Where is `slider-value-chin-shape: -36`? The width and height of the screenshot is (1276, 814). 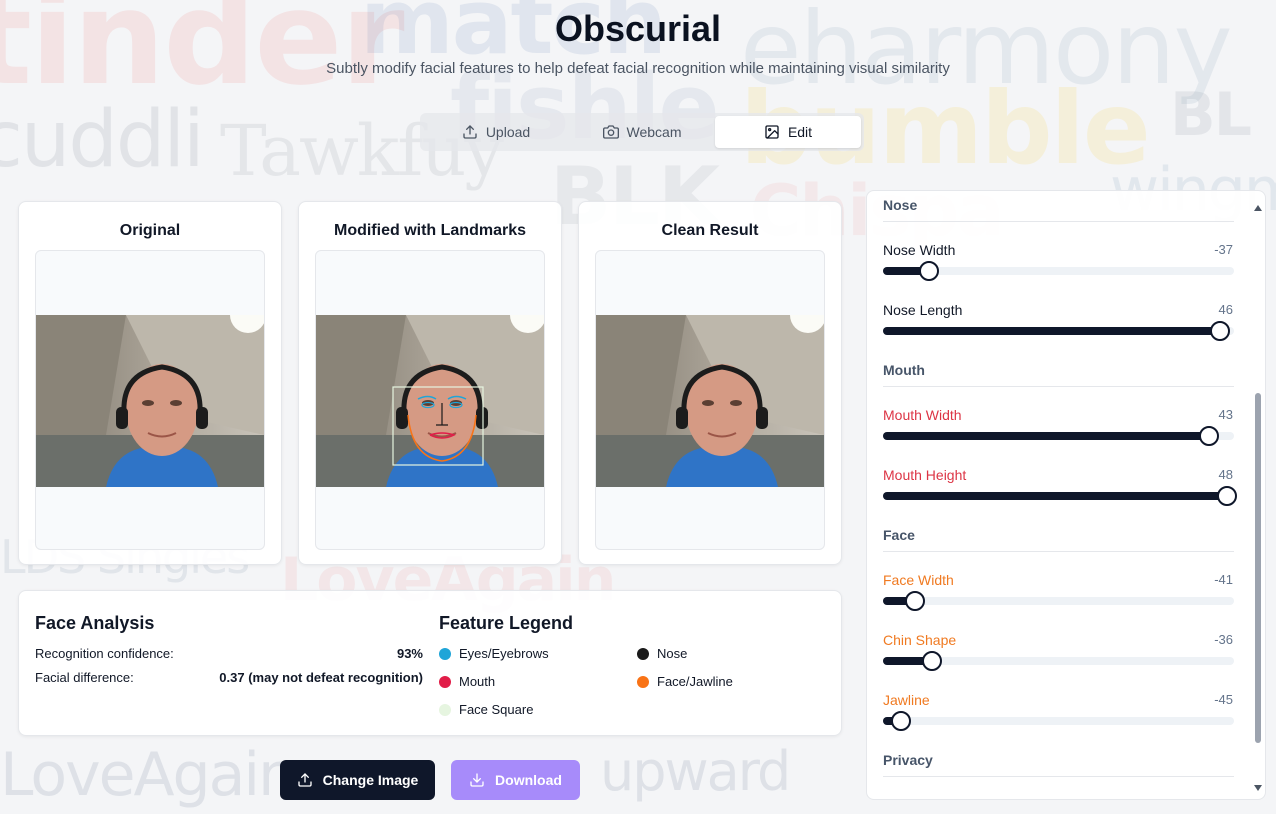 slider-value-chin-shape: -36 is located at coordinates (1223, 639).